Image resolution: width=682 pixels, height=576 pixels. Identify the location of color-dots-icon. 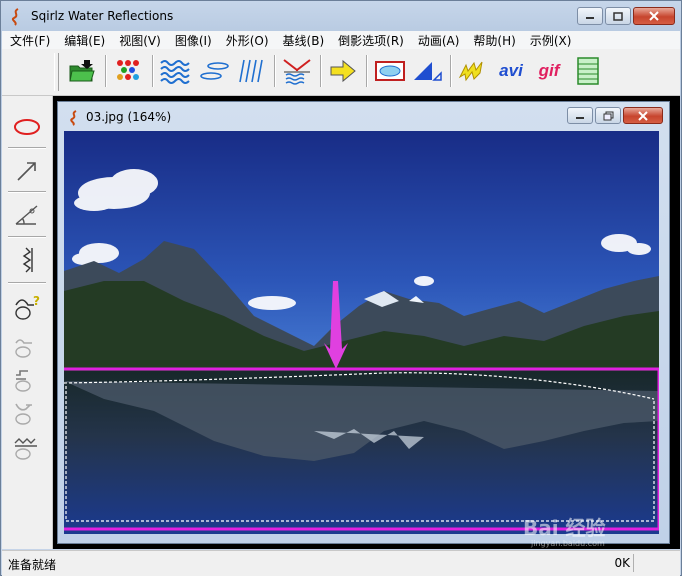
(128, 70).